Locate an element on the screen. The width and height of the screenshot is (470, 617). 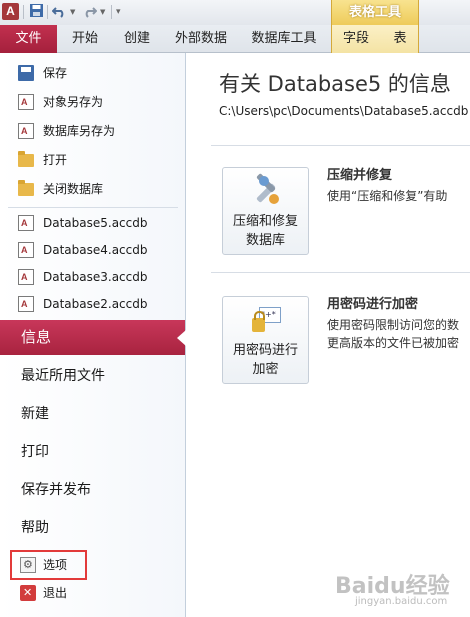
open-folder-icon is located at coordinates (26, 159).